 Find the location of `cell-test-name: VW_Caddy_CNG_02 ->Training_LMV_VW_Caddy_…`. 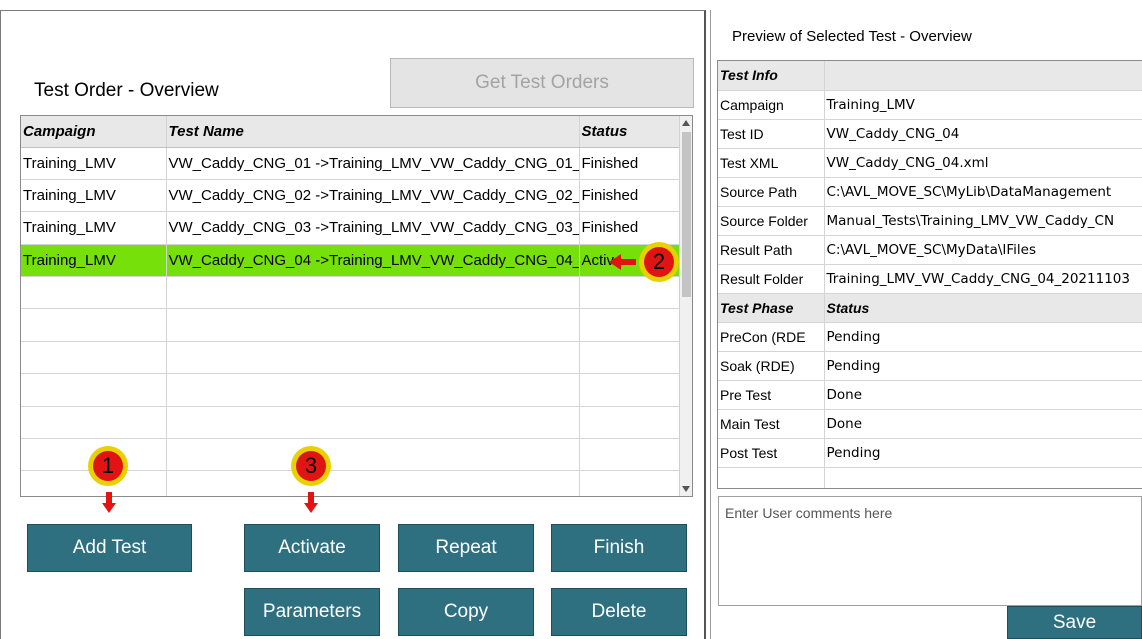

cell-test-name: VW_Caddy_CNG_02 ->Training_LMV_VW_Caddy_… is located at coordinates (373, 196).